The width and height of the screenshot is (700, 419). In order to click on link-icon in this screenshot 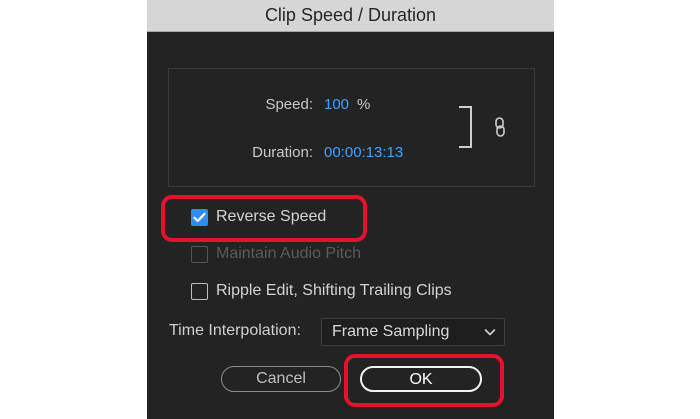, I will do `click(500, 127)`.